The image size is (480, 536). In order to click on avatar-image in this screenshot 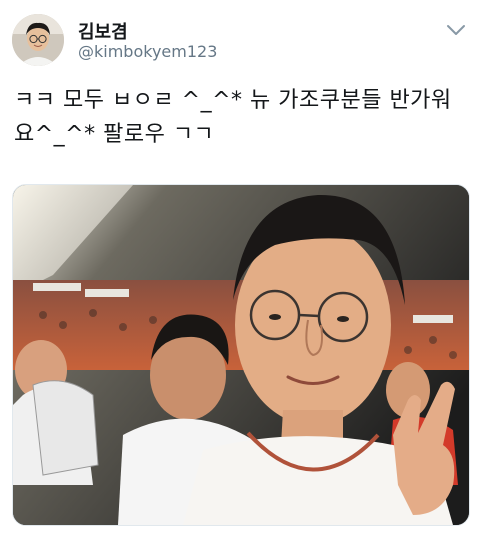, I will do `click(38, 40)`.